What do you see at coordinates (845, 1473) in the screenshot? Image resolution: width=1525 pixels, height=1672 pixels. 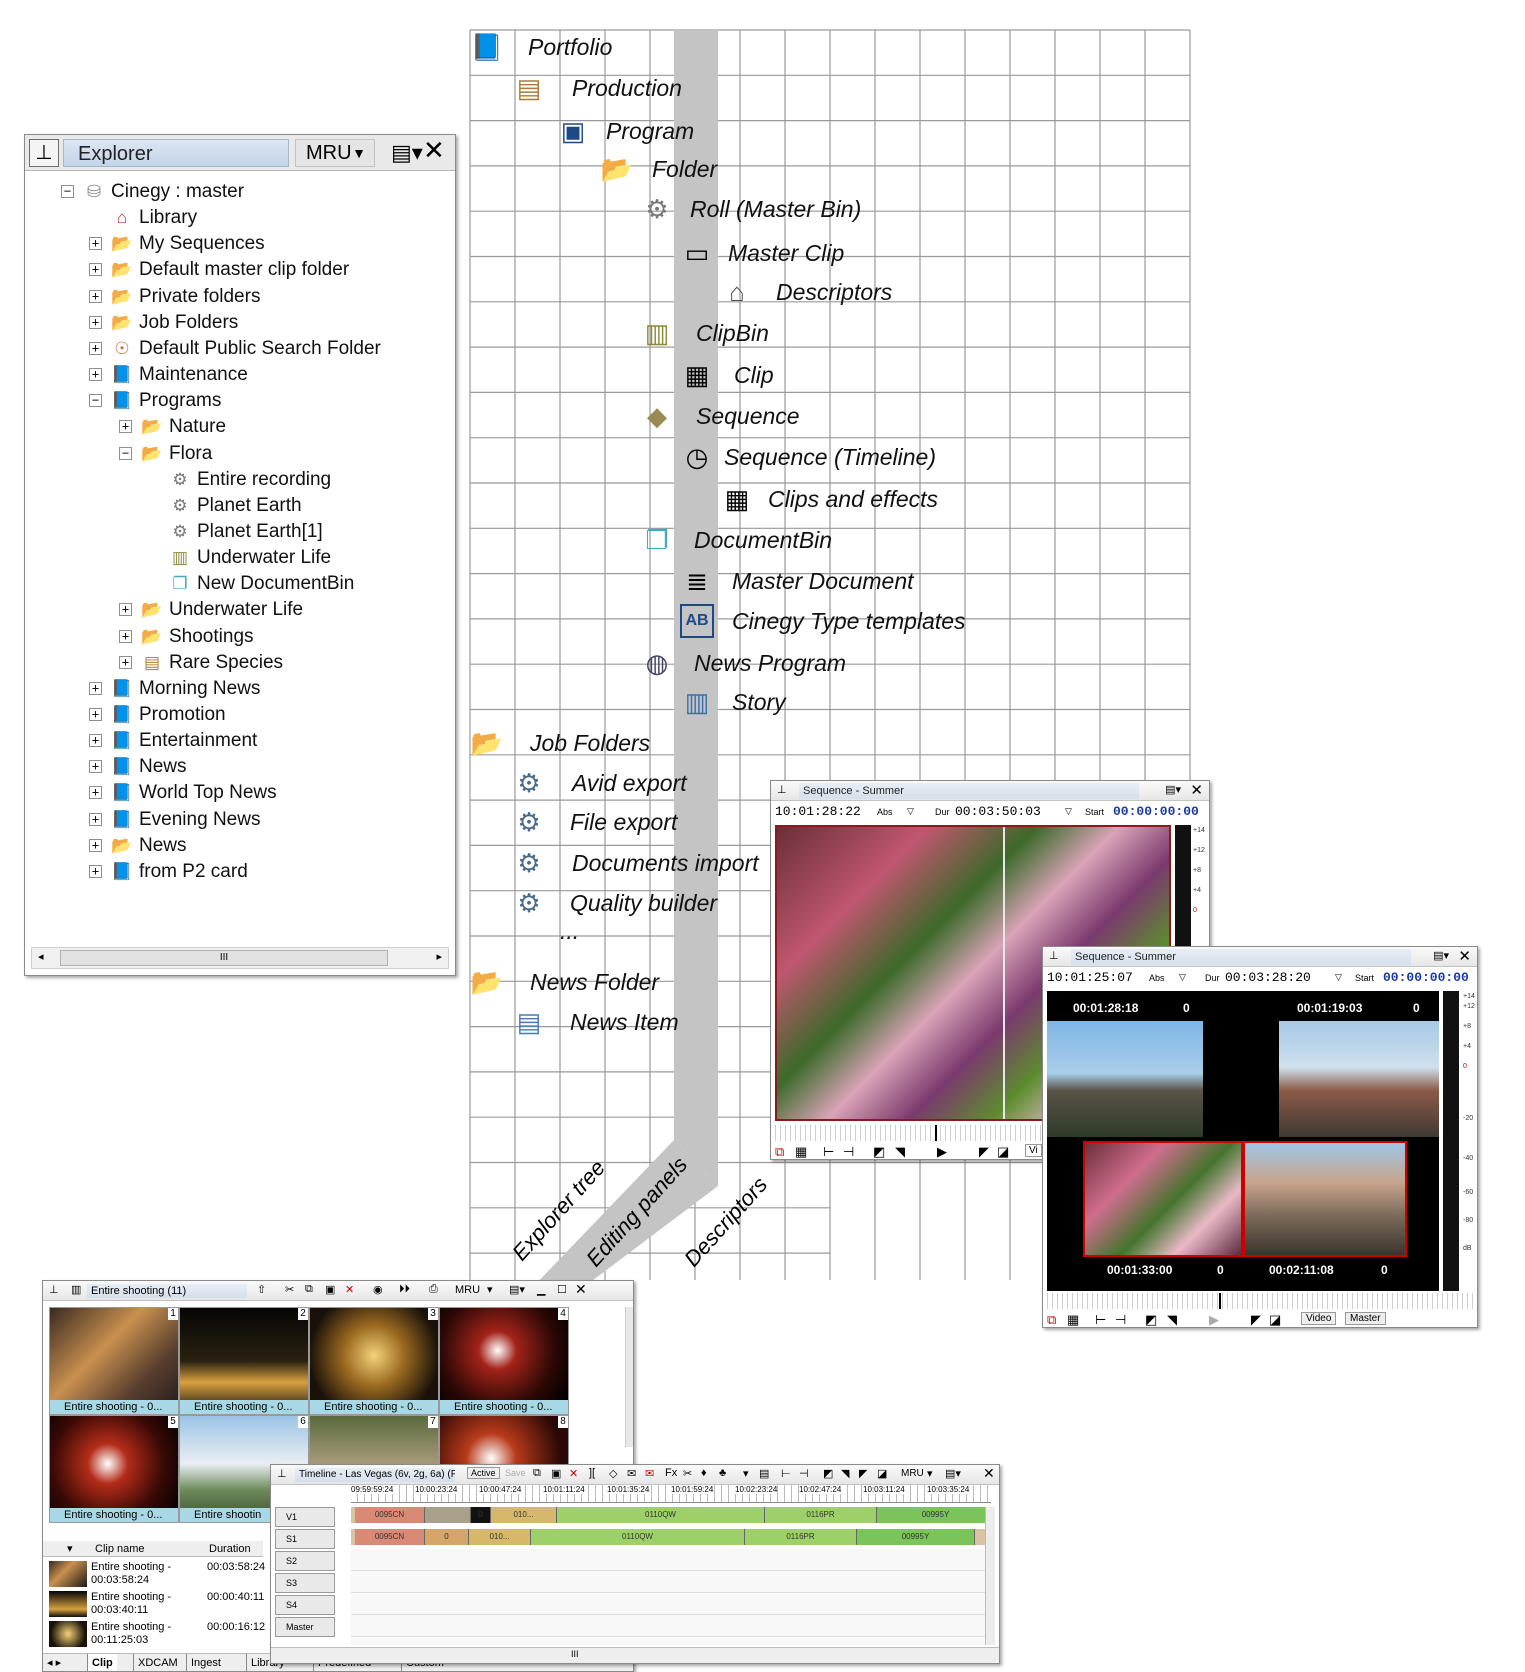 I see `prev-icon: ◥` at bounding box center [845, 1473].